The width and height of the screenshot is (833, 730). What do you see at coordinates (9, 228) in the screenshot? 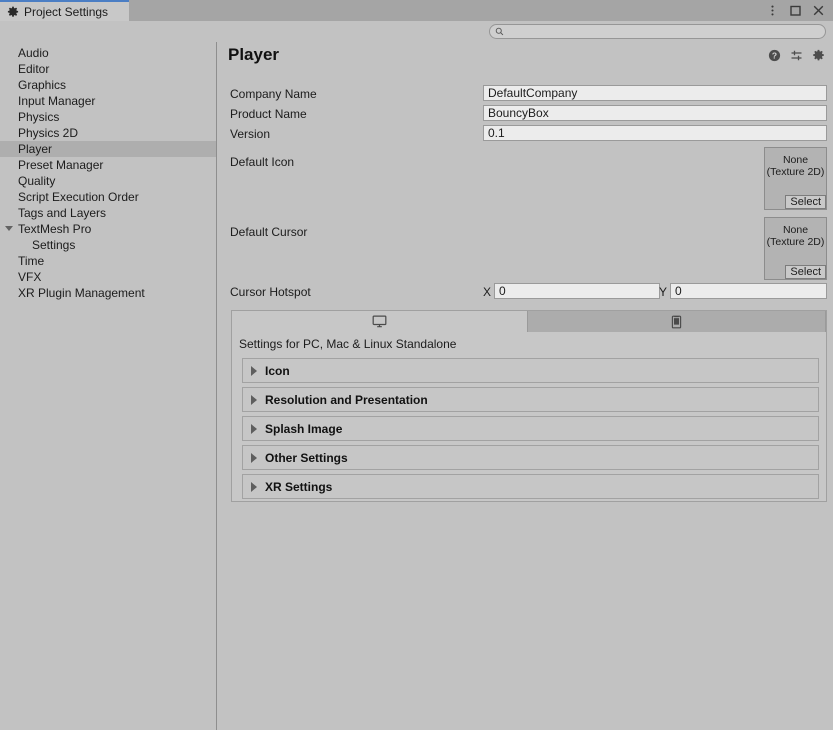
I see `chevron-down-icon` at bounding box center [9, 228].